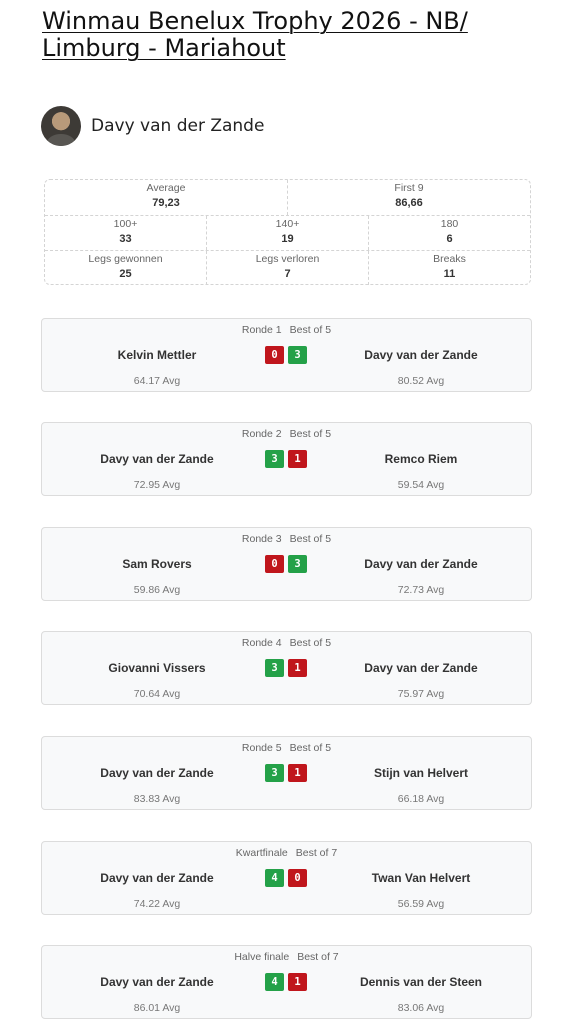  What do you see at coordinates (178, 126) in the screenshot?
I see `player-name: Davy van der Zande` at bounding box center [178, 126].